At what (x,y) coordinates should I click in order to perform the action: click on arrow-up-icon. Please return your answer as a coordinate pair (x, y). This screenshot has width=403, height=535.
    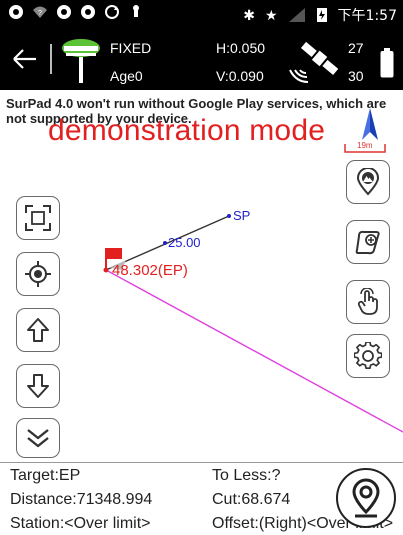
    Looking at the image, I should click on (38, 330).